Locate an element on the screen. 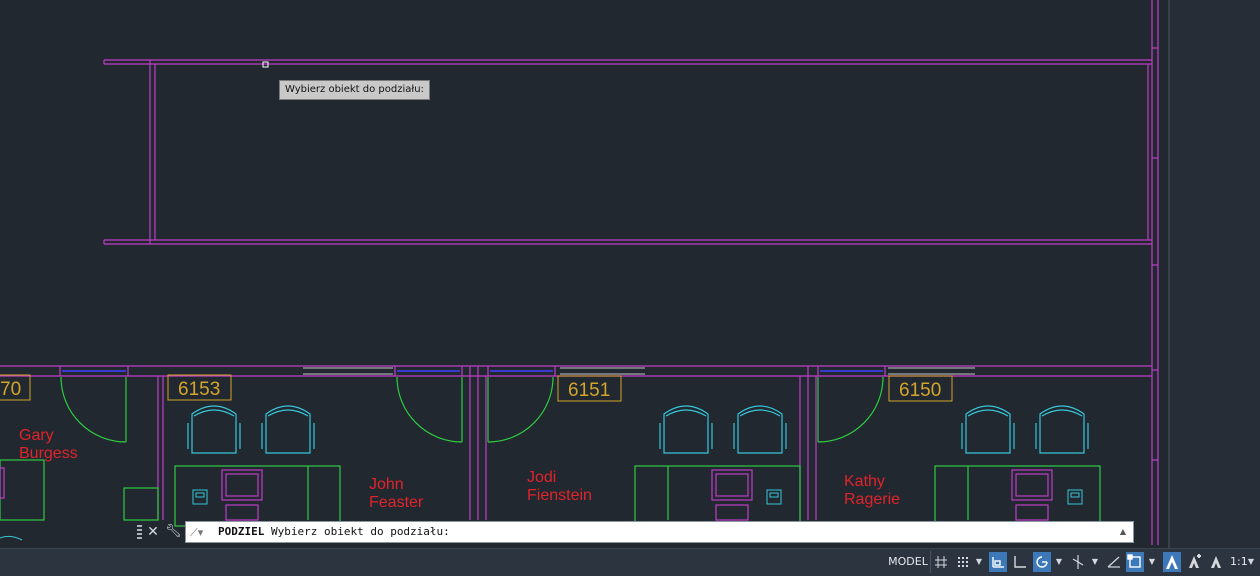  room-number: 6151 is located at coordinates (589, 390).